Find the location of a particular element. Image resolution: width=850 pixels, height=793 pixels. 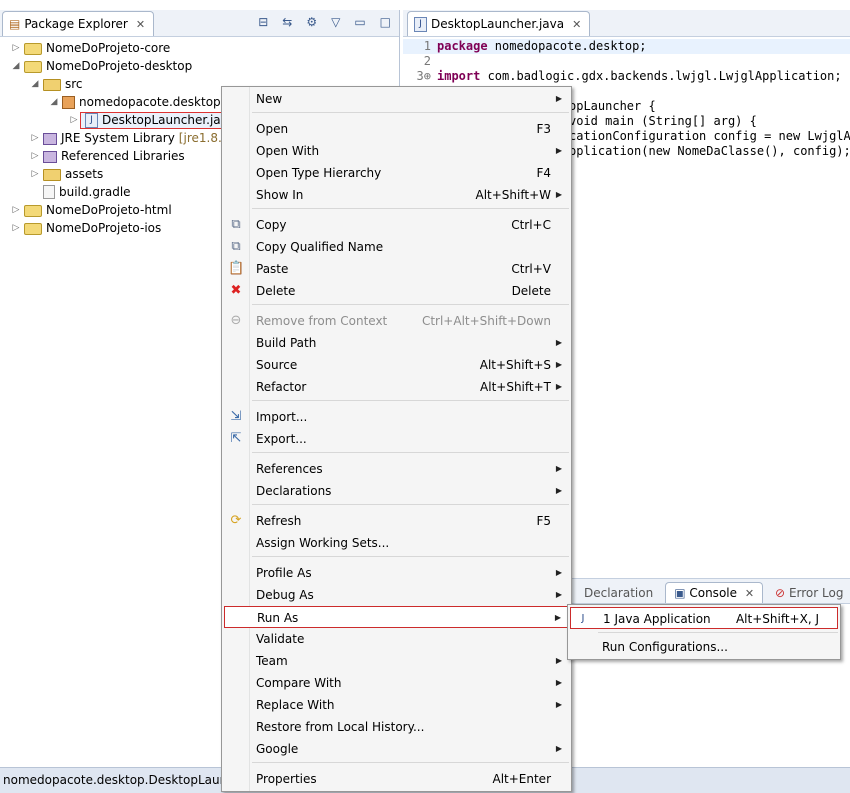

tree-item-label: assets is located at coordinates (84, 174).